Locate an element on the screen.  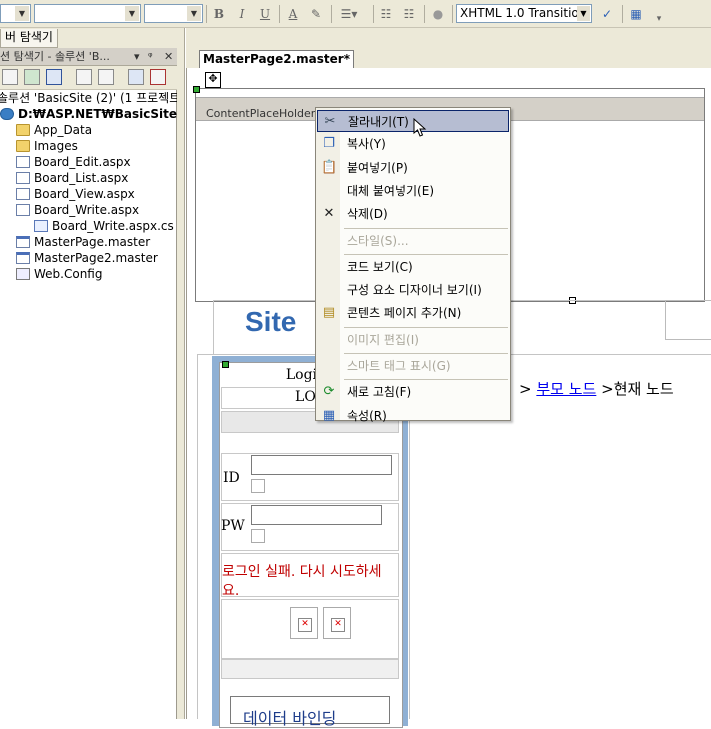
validate-icon: ✓ is located at coordinates (607, 14).